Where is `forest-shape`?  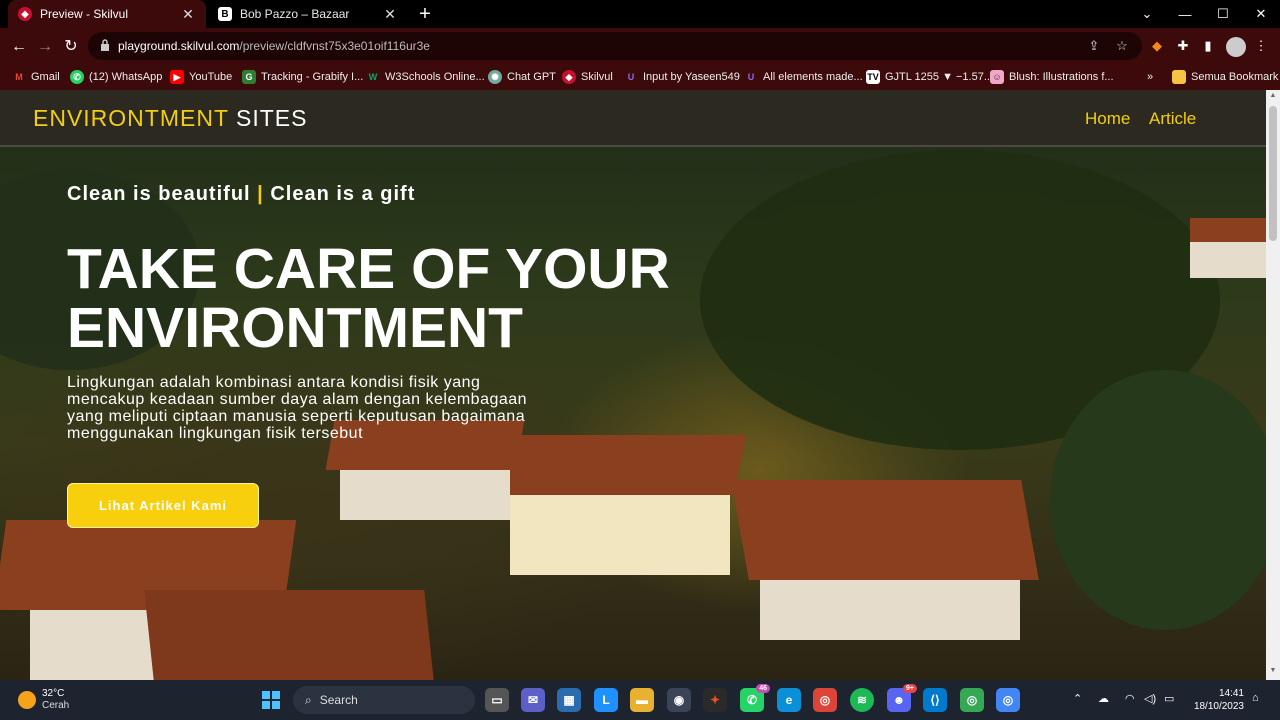
forest-shape is located at coordinates (1158, 500).